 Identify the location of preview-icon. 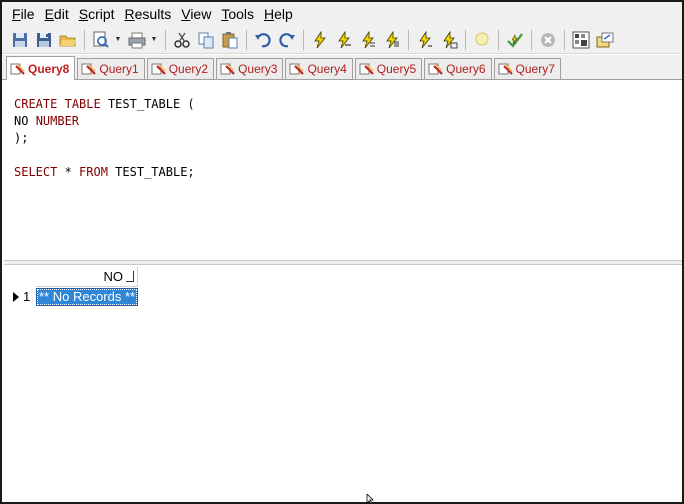
(101, 40).